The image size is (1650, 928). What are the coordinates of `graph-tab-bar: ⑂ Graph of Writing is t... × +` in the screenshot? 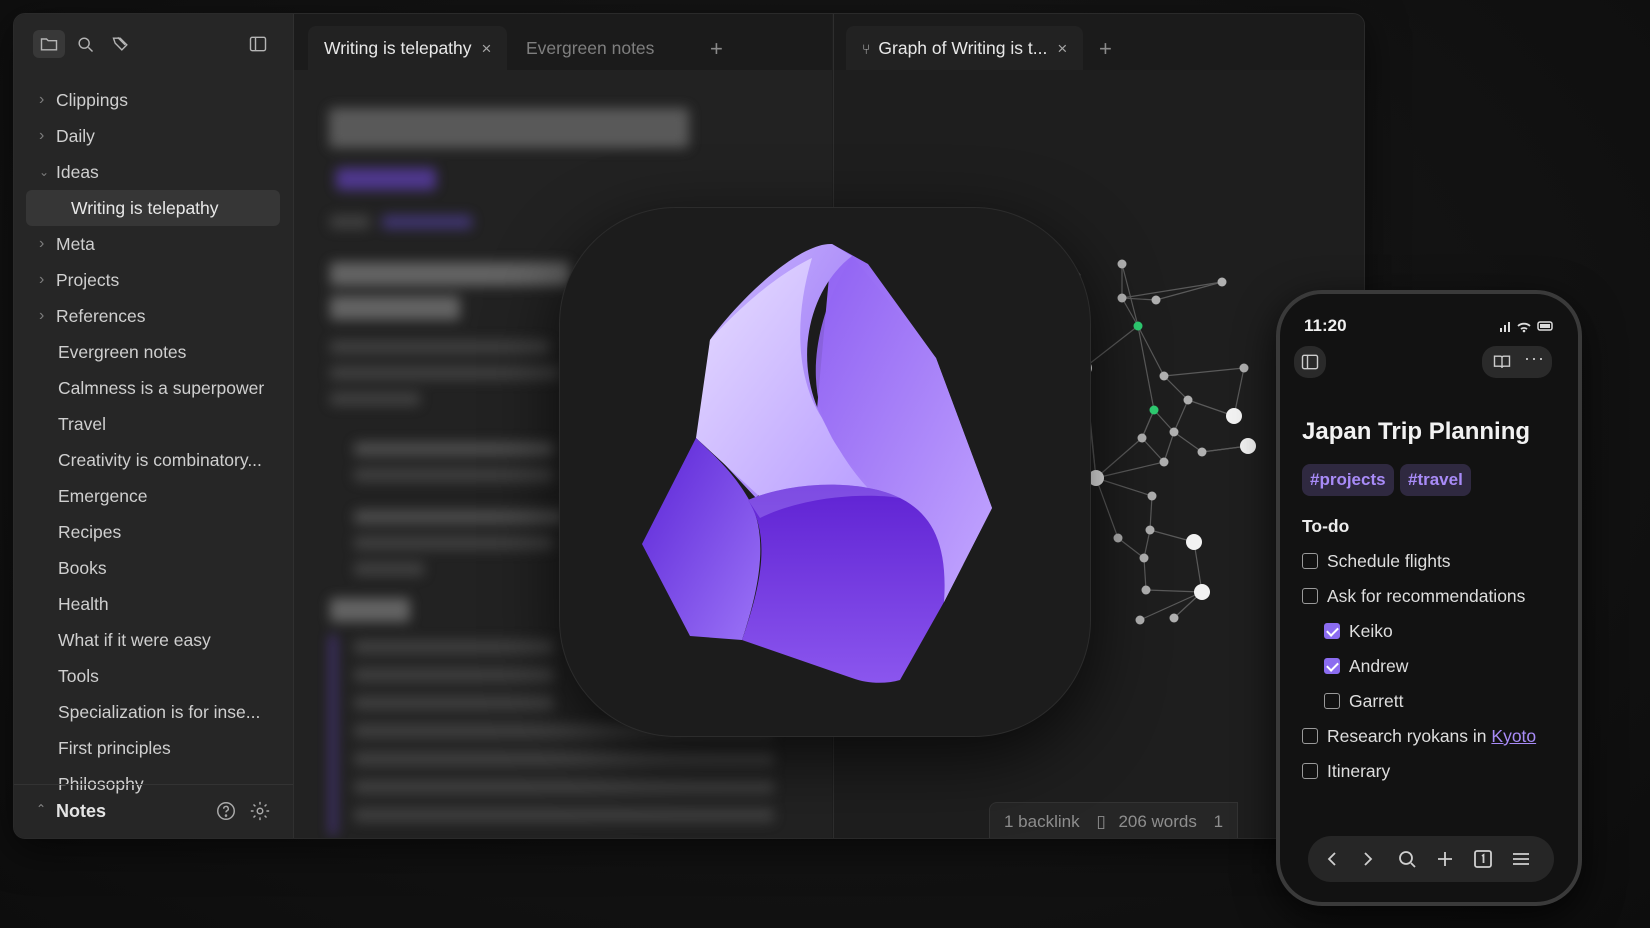 It's located at (1098, 42).